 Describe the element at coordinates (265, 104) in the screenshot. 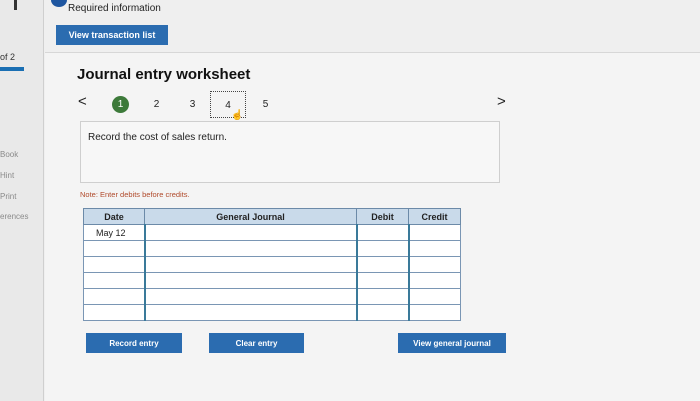

I see `step-5: 5` at that location.